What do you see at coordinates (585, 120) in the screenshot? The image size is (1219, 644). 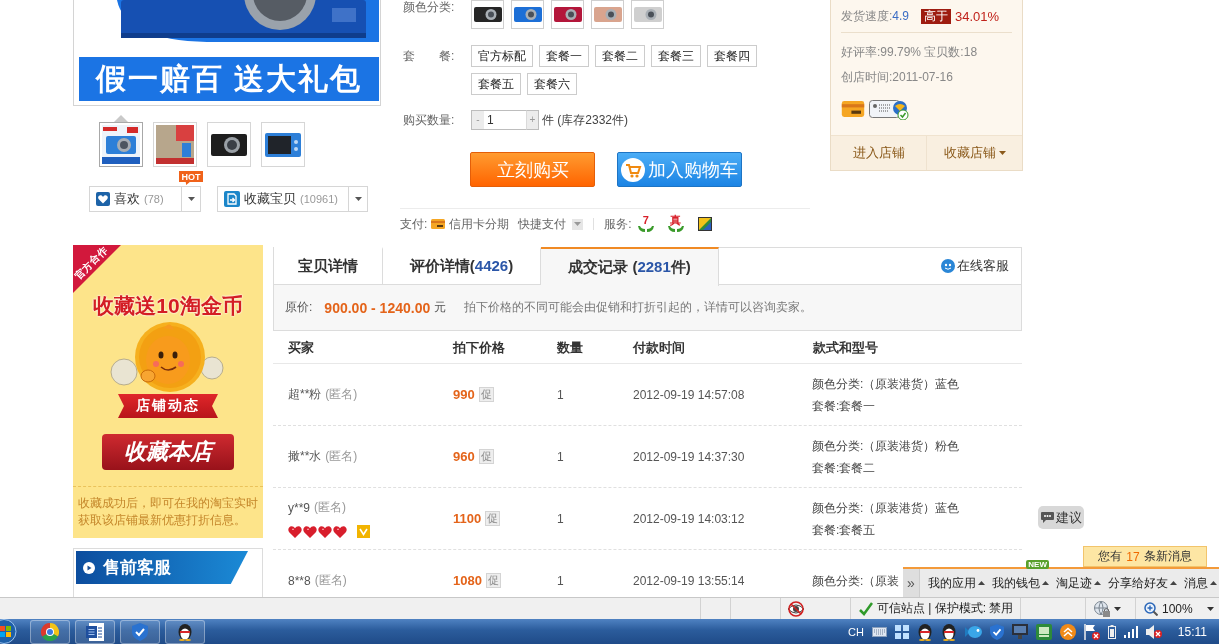 I see `stock-text: 件 (库存2332件)` at bounding box center [585, 120].